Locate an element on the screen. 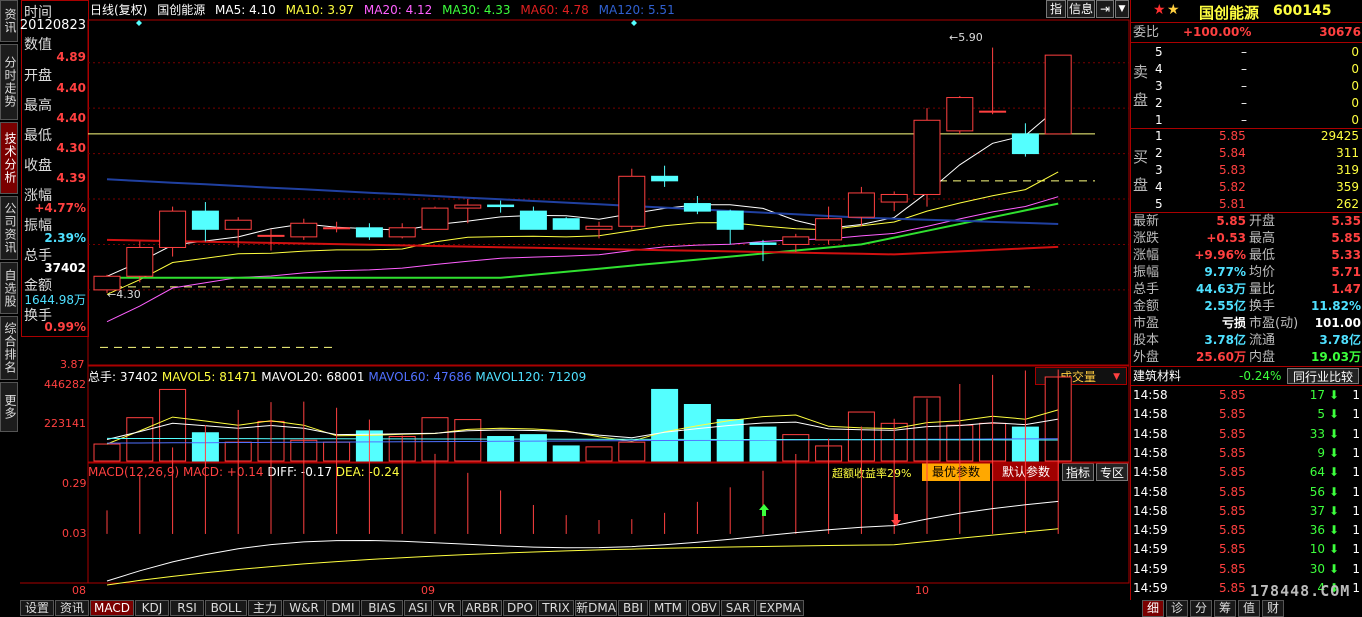 The image size is (1362, 617). stat-label: 涨幅 is located at coordinates (1146, 255).